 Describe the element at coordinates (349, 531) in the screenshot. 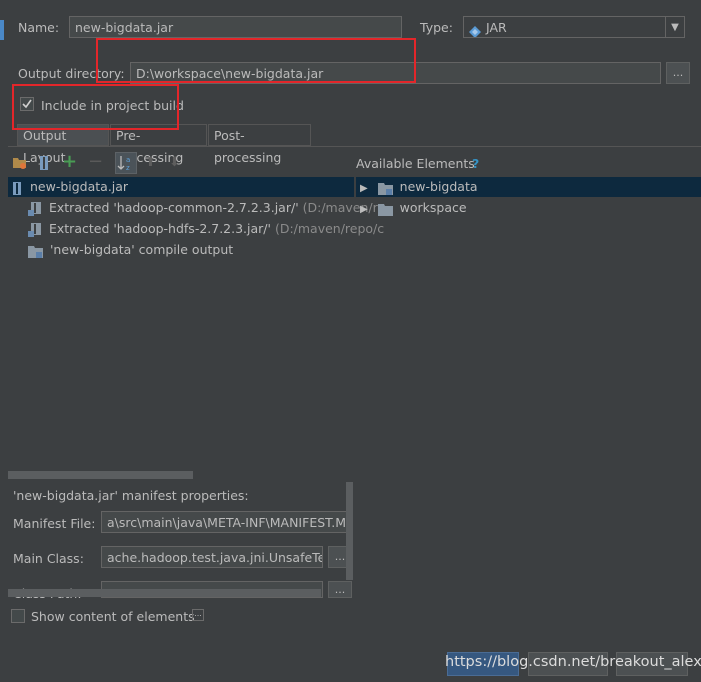

I see `manifest-vertical-scrollbar` at that location.